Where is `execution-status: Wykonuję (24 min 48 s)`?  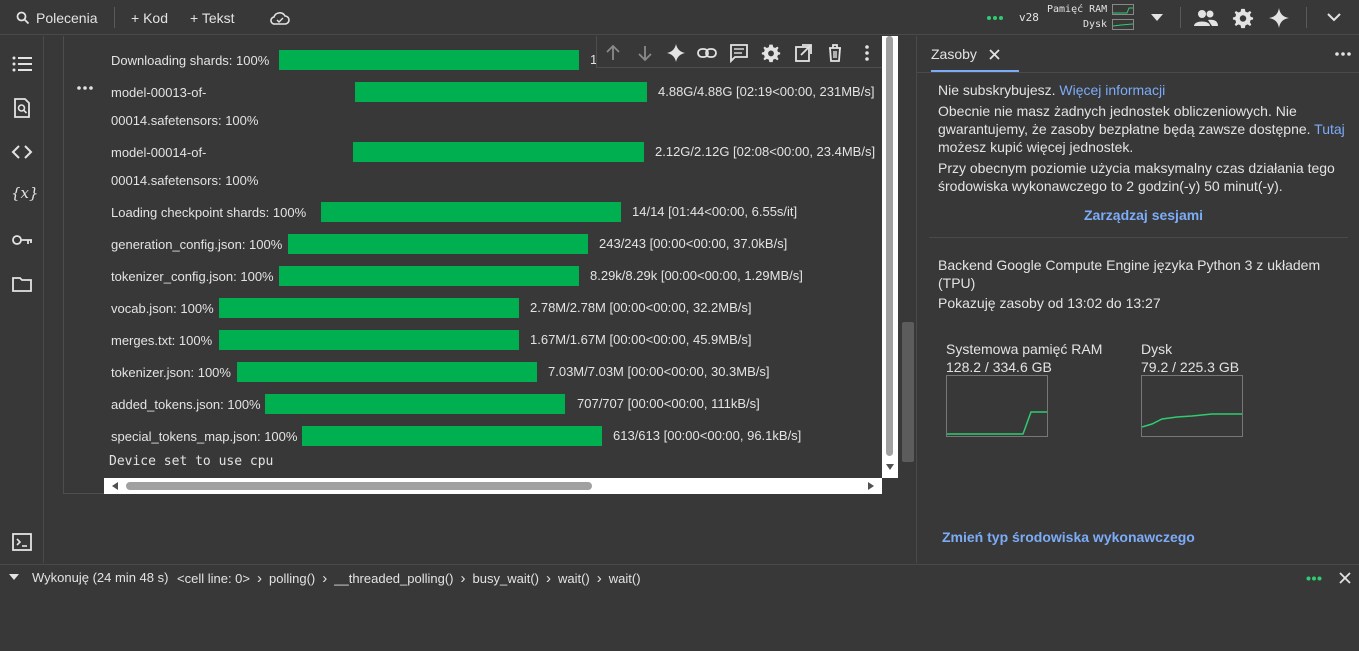
execution-status: Wykonuję (24 min 48 s) is located at coordinates (100, 577).